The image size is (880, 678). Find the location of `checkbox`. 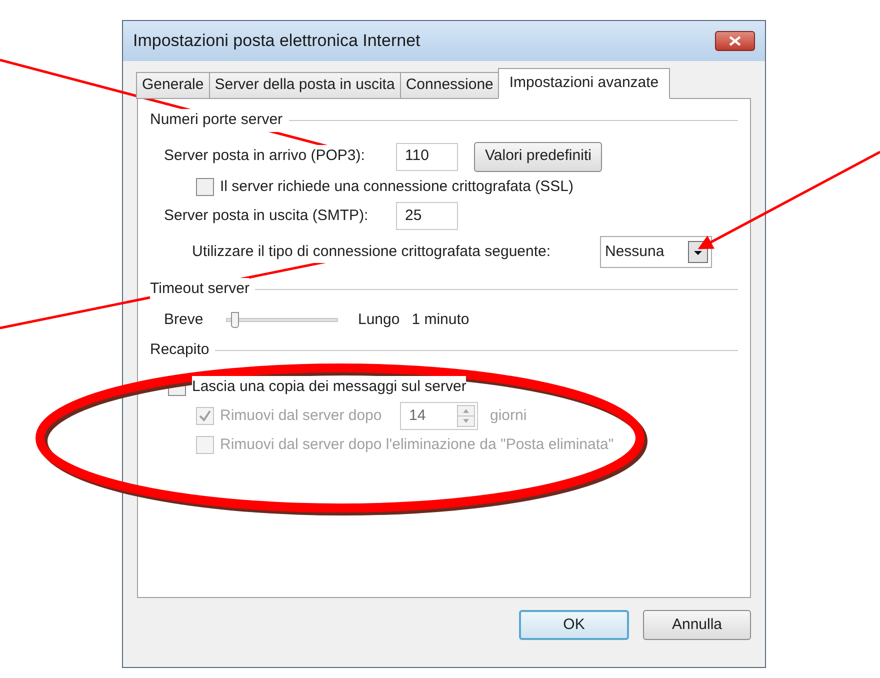

checkbox is located at coordinates (205, 187).